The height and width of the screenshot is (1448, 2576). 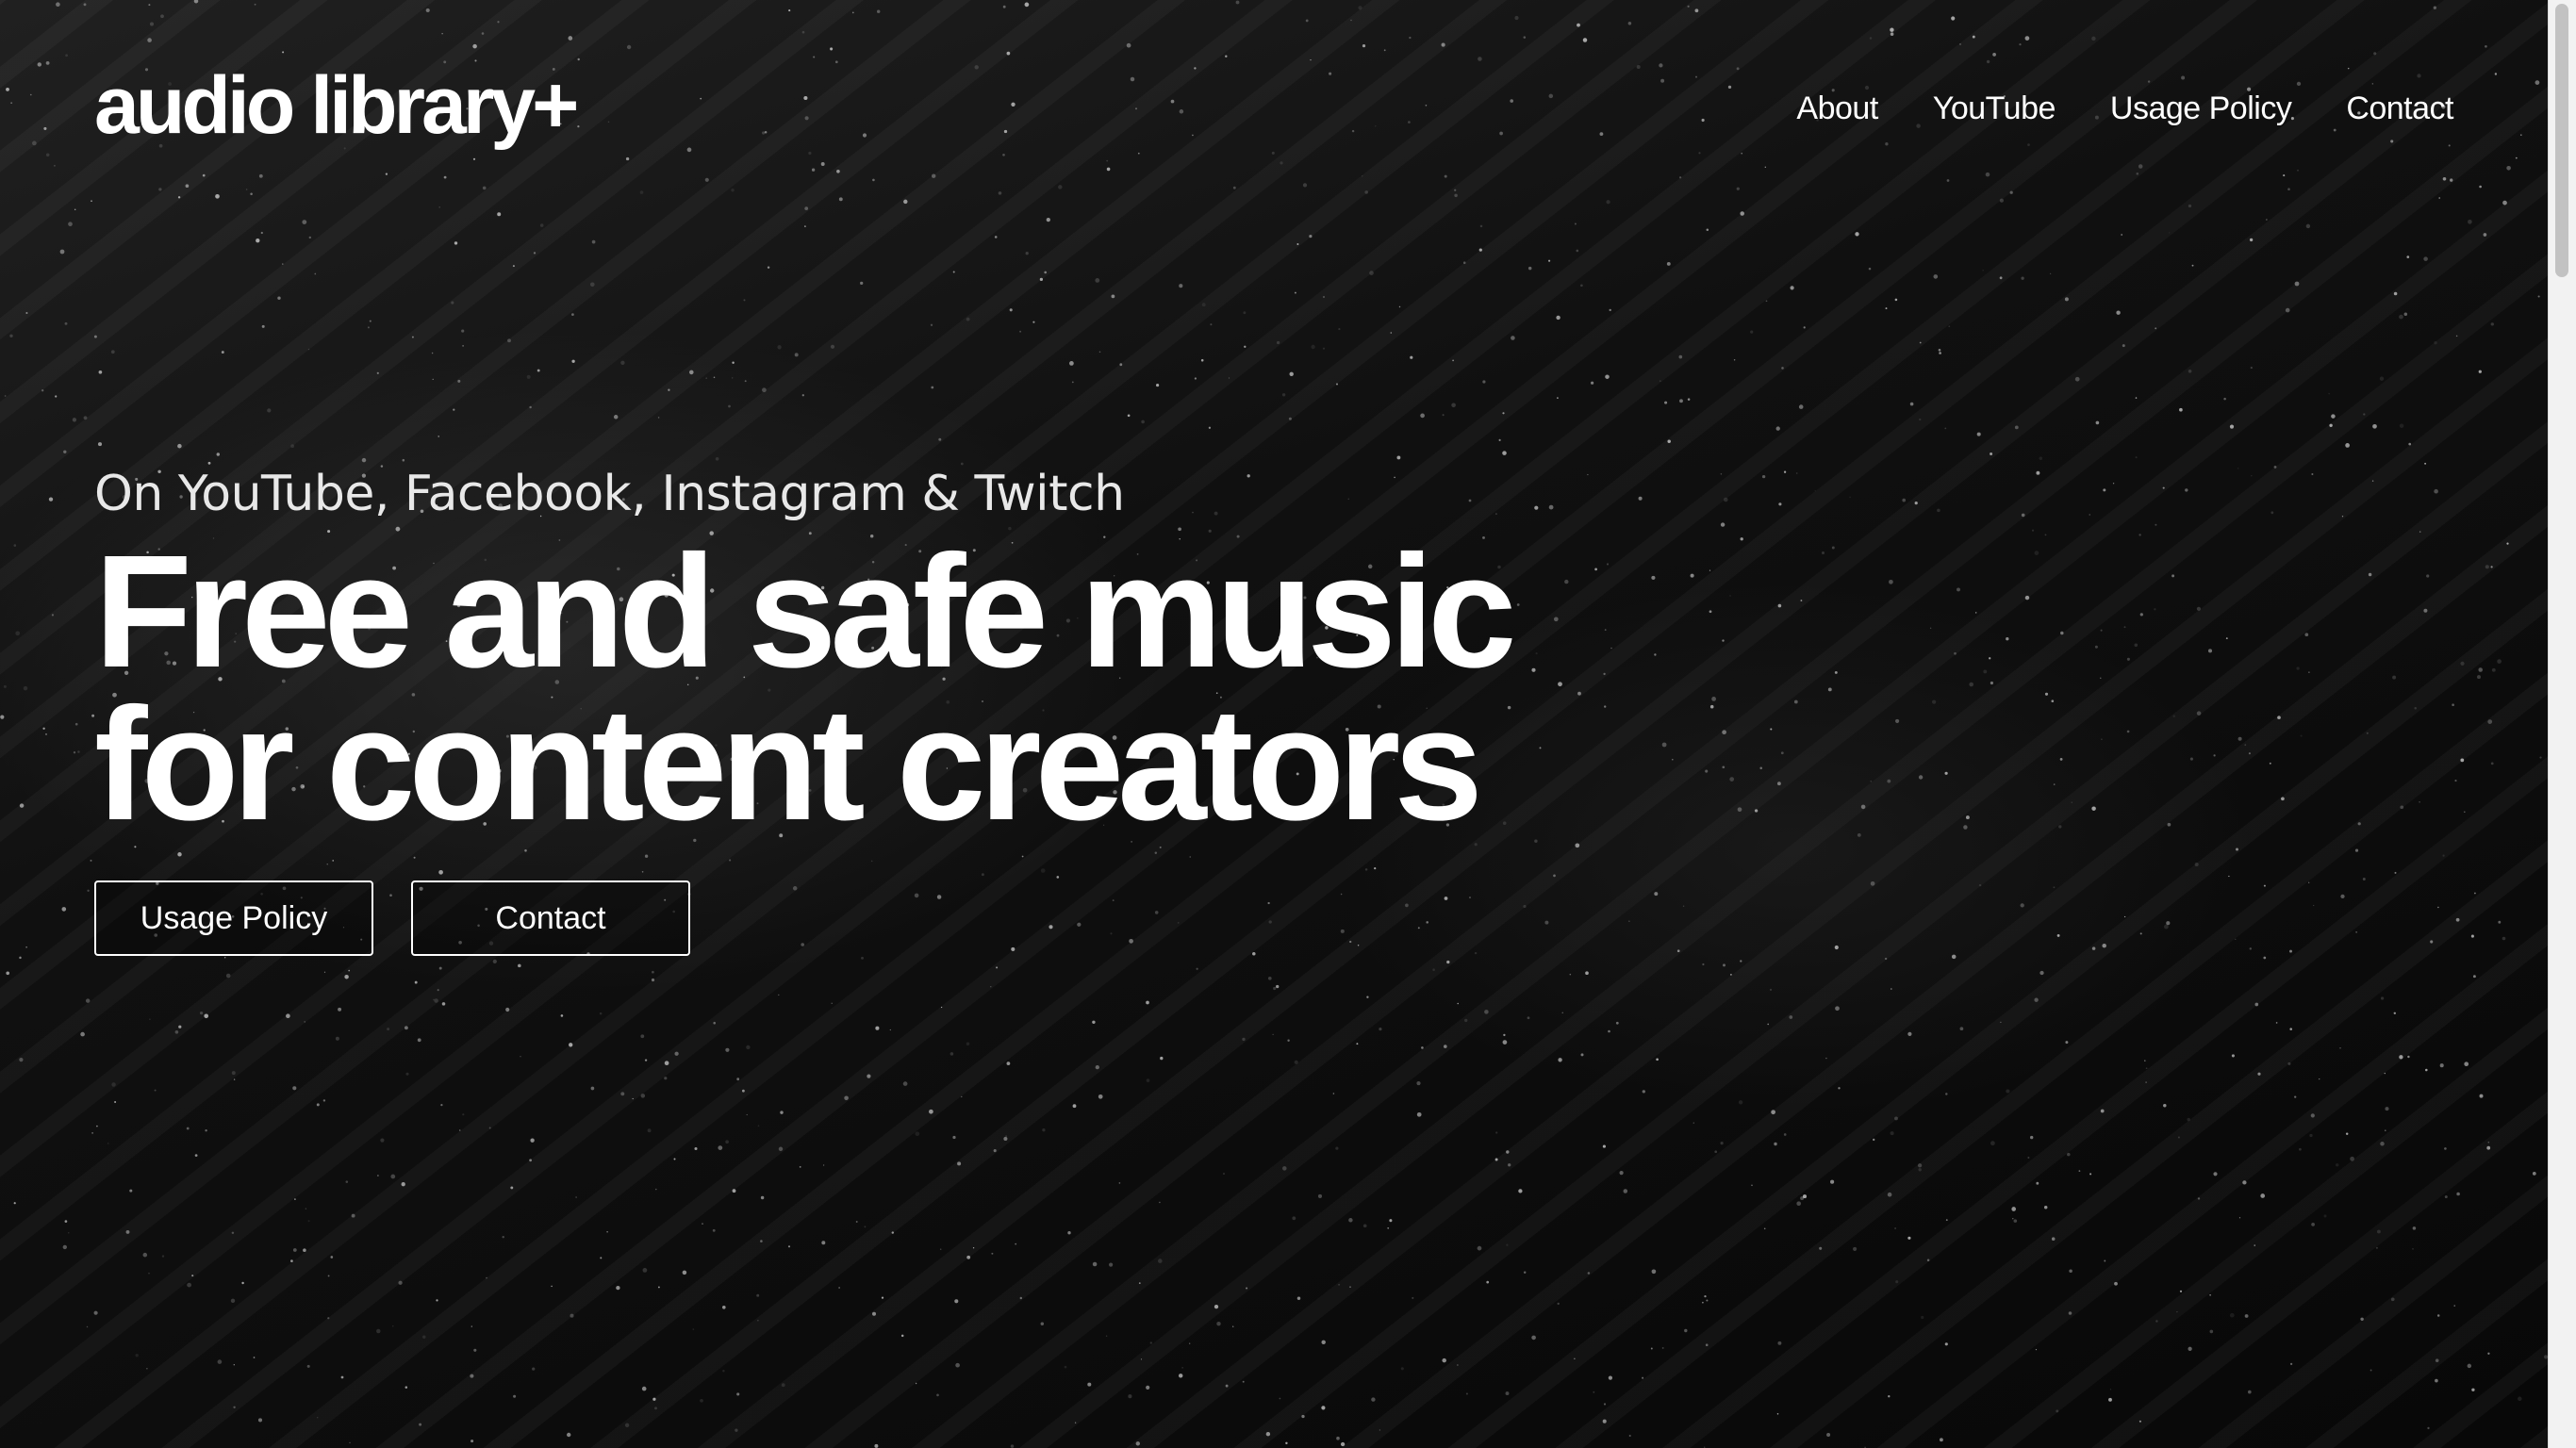 What do you see at coordinates (805, 688) in the screenshot?
I see `hero-headline: Free and safe music for content creators` at bounding box center [805, 688].